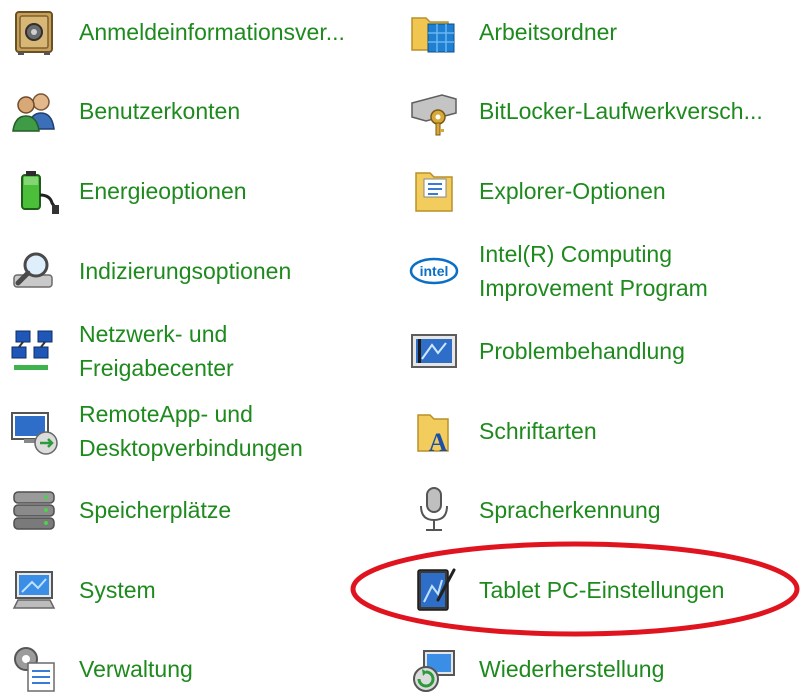  What do you see at coordinates (593, 271) in the screenshot?
I see `cp-item-label: Intel(R) Computing Improvement Program` at bounding box center [593, 271].